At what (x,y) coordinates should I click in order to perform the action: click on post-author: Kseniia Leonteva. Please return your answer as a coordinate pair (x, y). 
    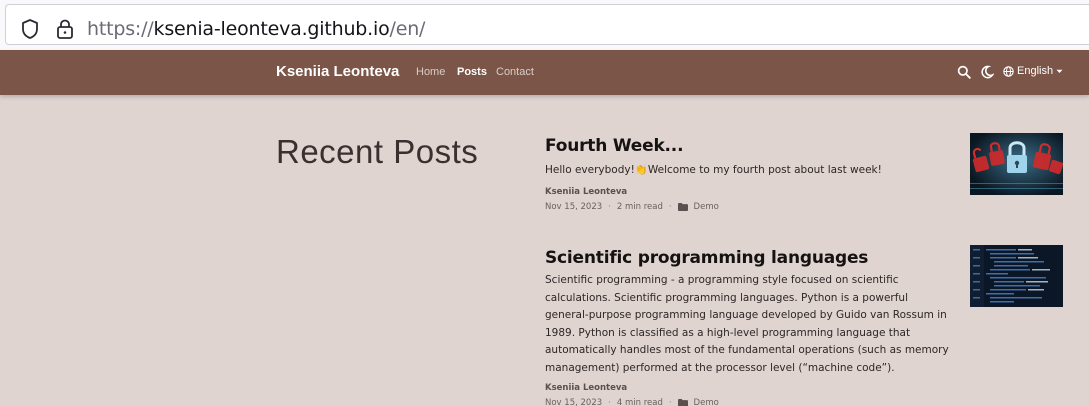
    Looking at the image, I should click on (586, 388).